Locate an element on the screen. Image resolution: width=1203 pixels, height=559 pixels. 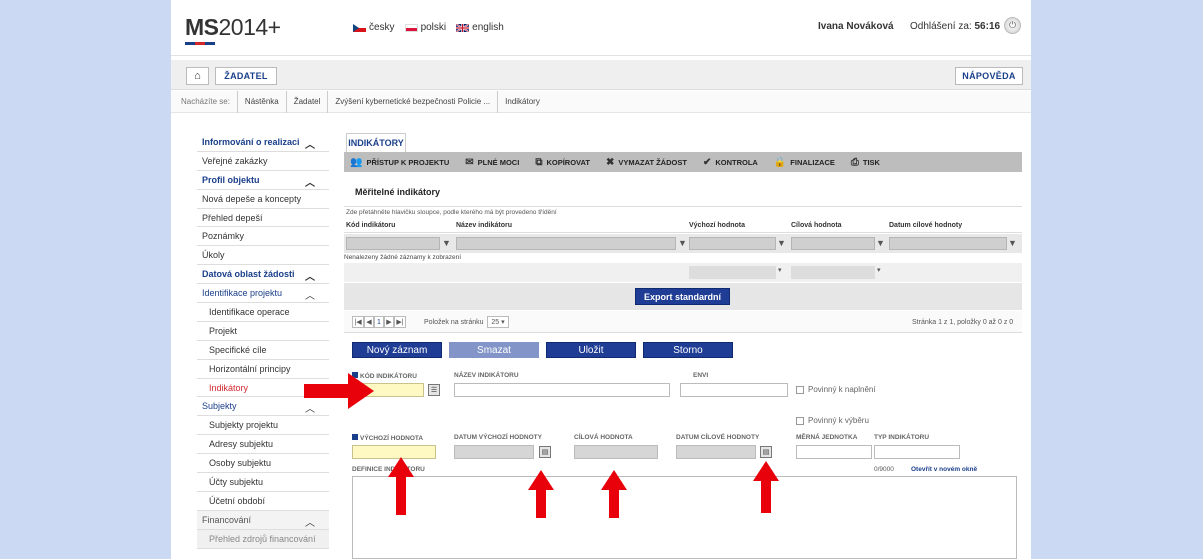
power-icon: ⏻ is located at coordinates (1012, 25).